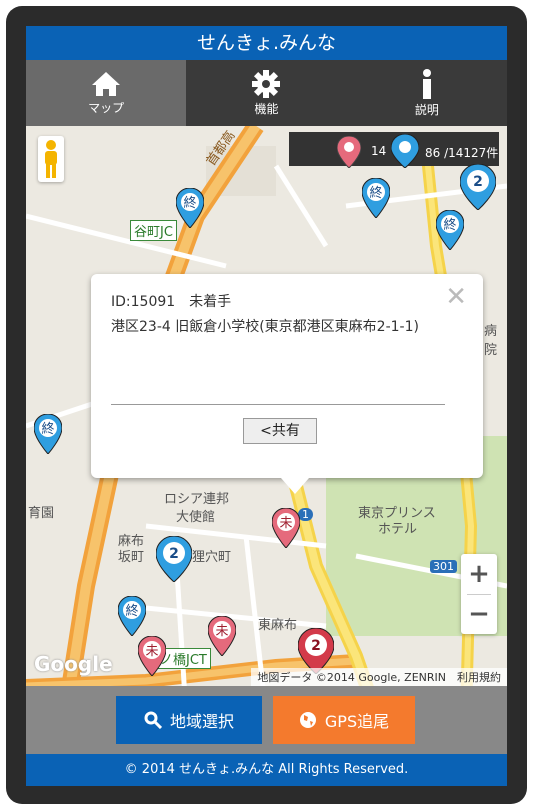 The width and height of the screenshot is (539, 812). What do you see at coordinates (479, 574) in the screenshot?
I see `zoom-in-button: +` at bounding box center [479, 574].